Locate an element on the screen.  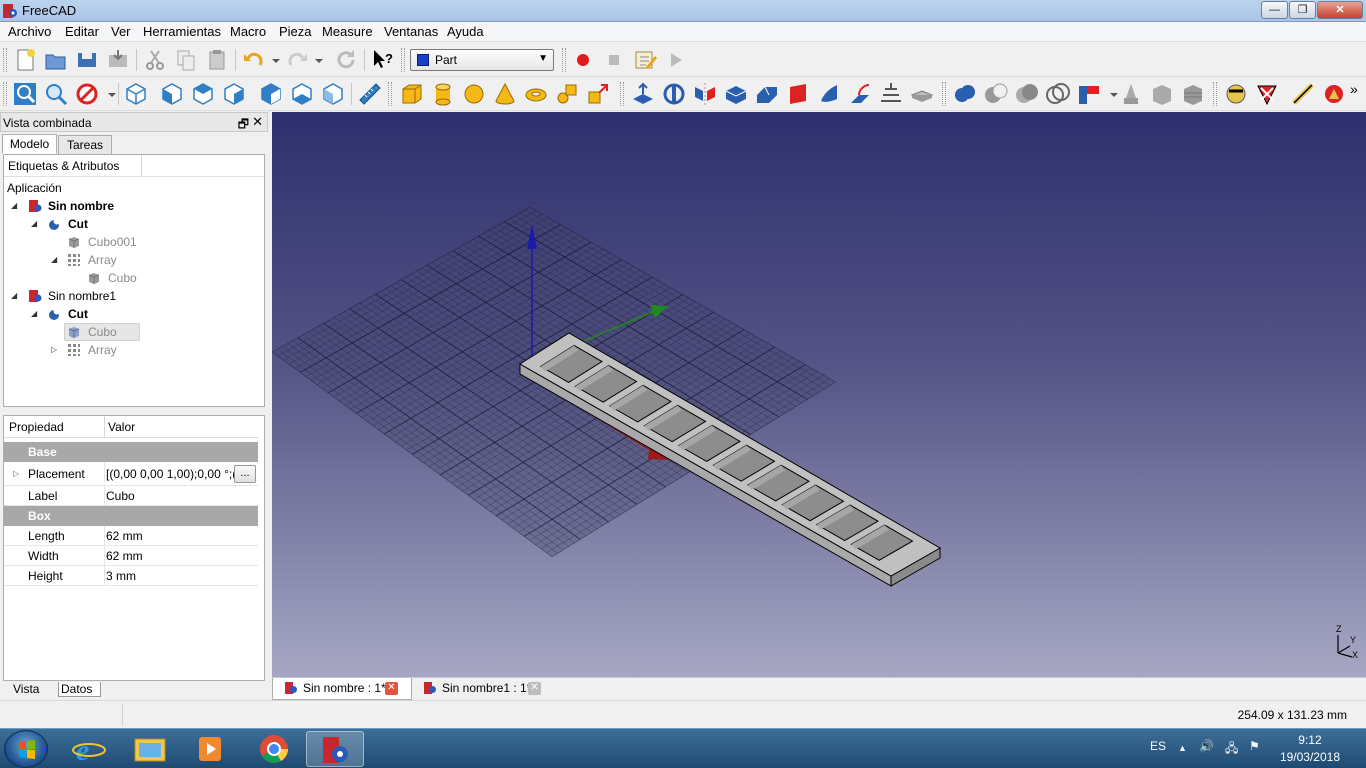
part-ruled-surface-icon is located at coordinates (829, 94).